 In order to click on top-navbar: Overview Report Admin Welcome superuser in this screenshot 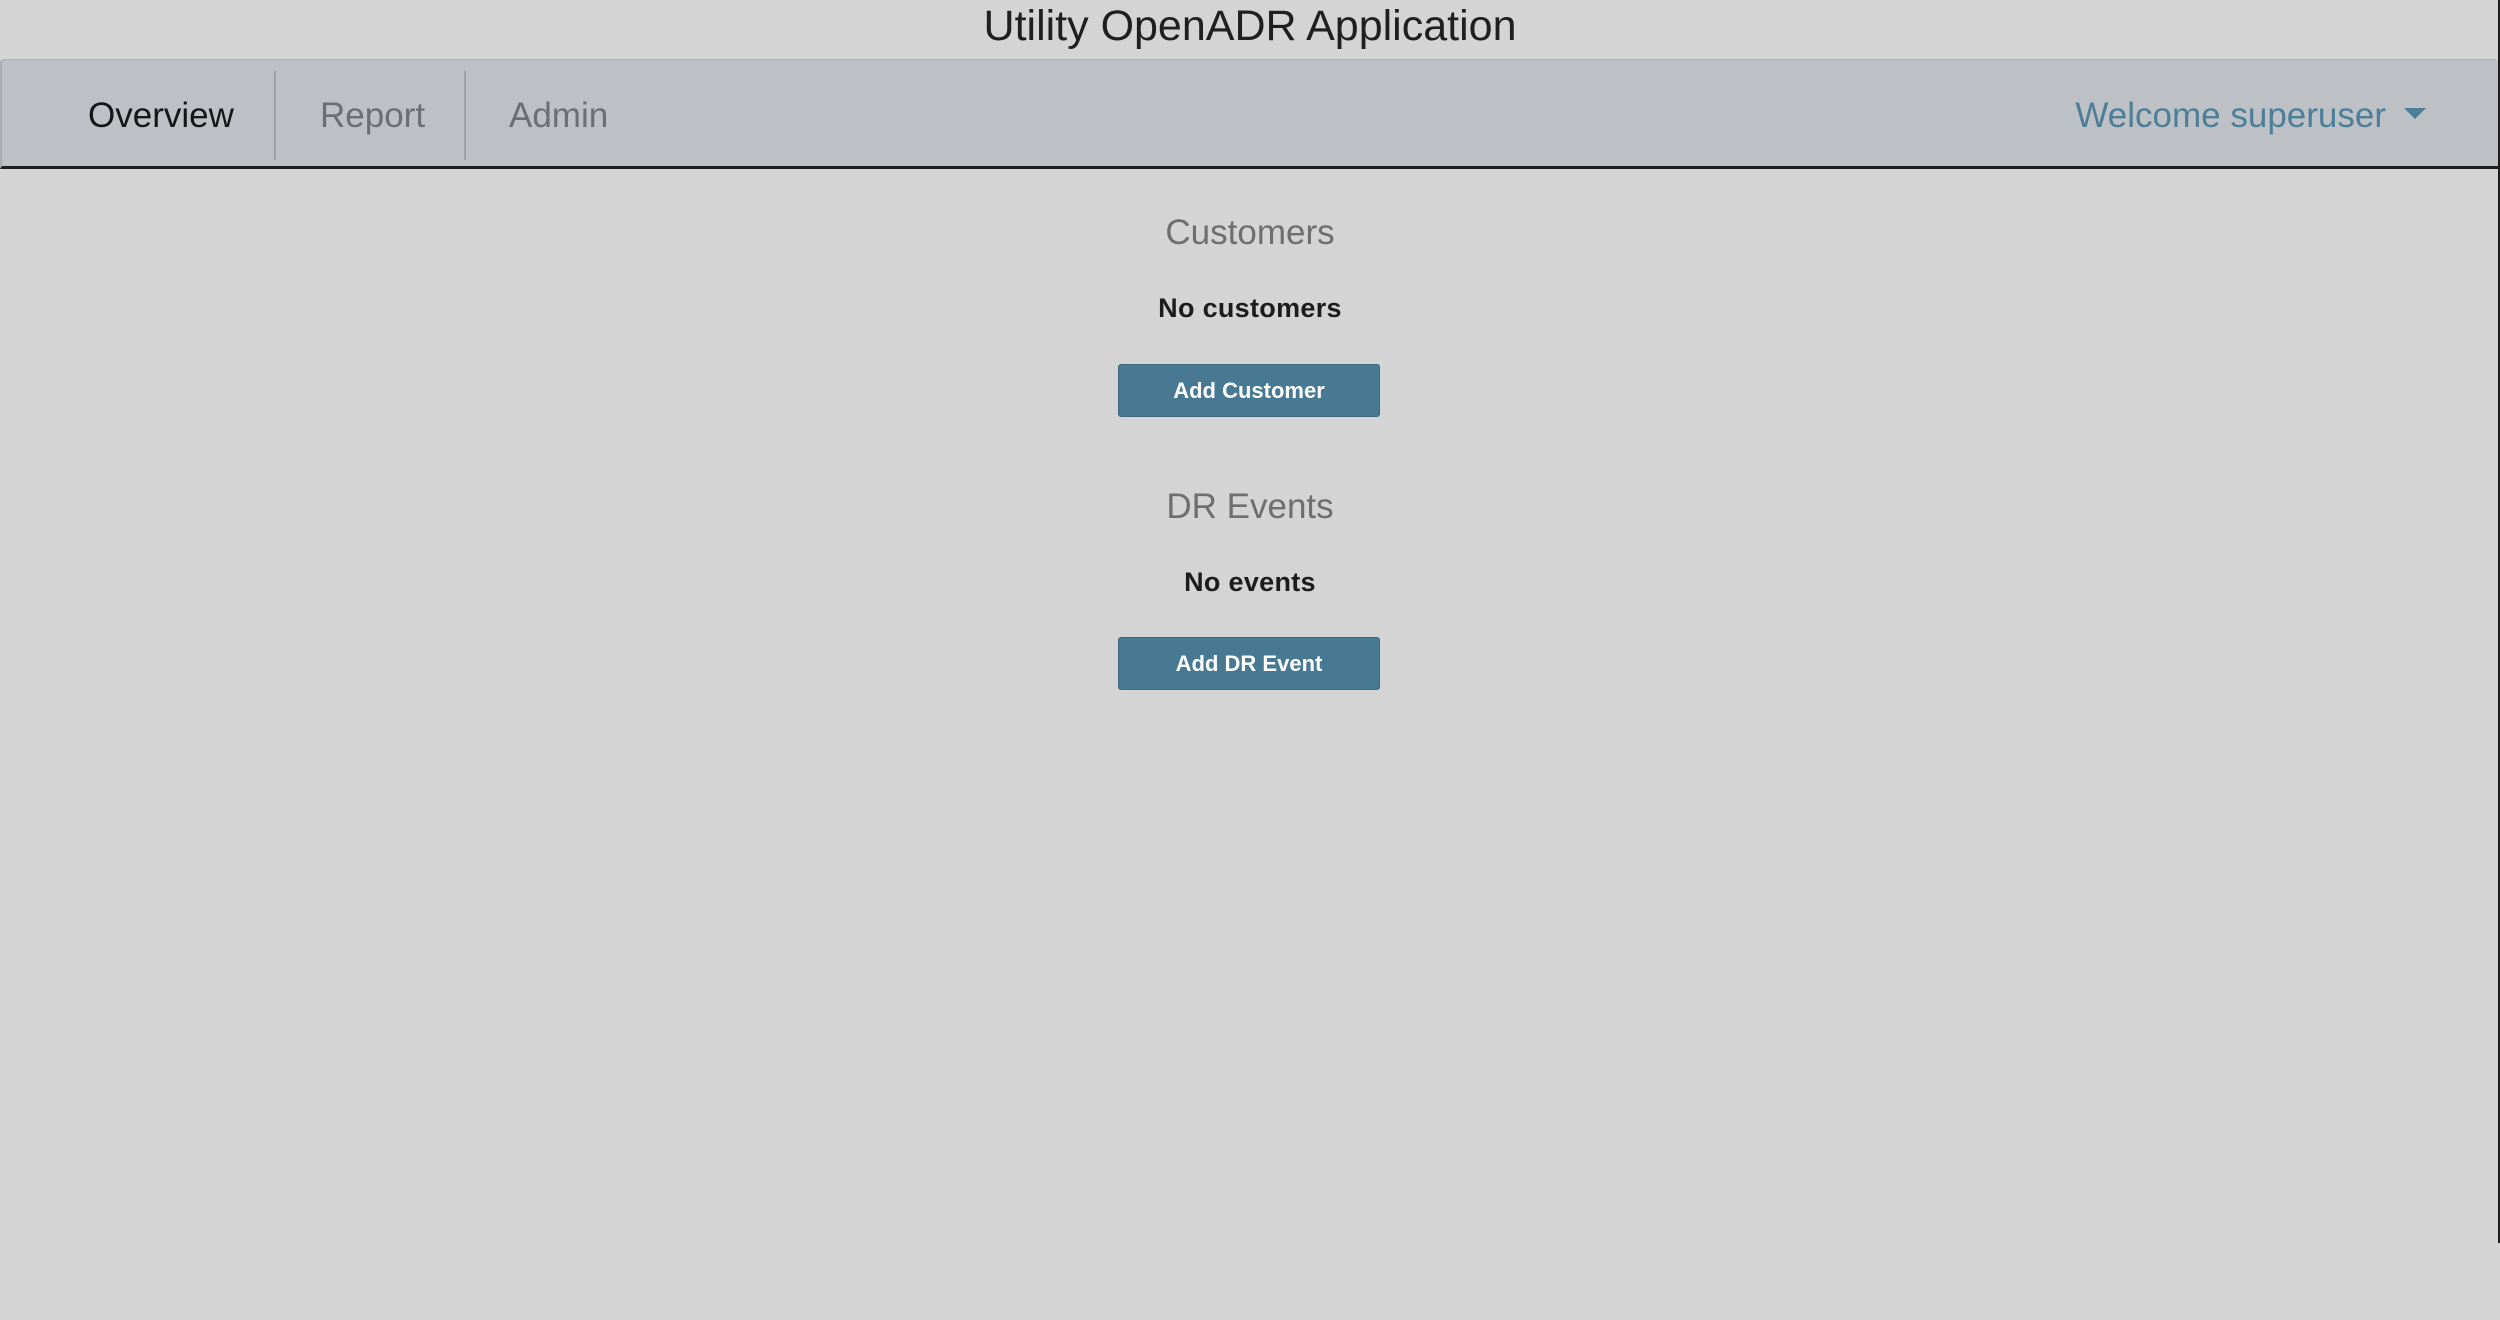, I will do `click(1249, 114)`.